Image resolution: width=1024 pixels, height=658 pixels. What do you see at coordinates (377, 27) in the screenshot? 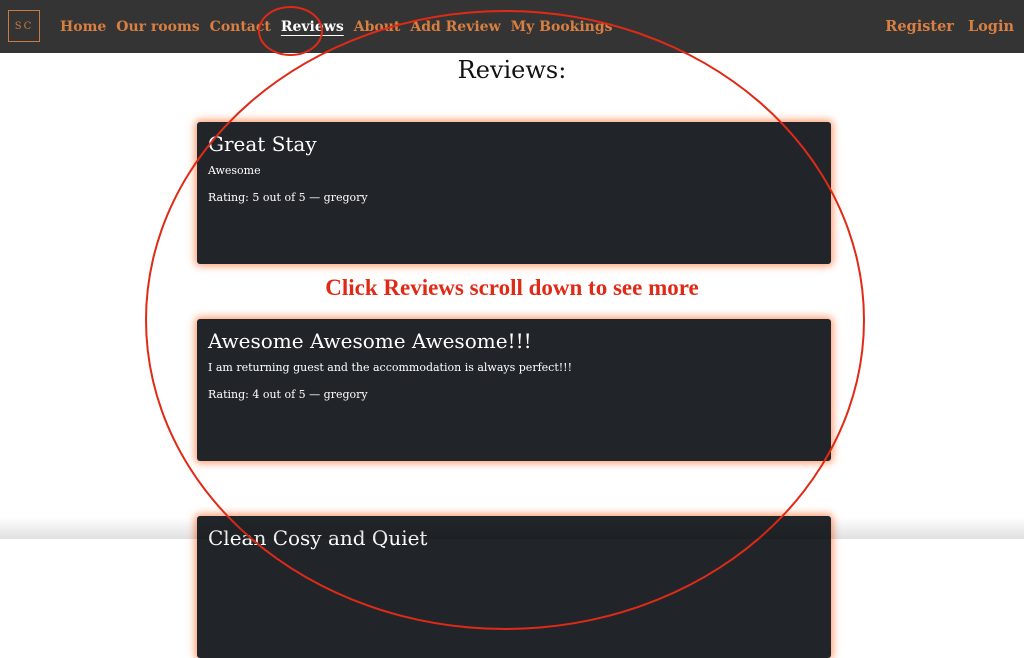
I see `nav-link-about: About` at bounding box center [377, 27].